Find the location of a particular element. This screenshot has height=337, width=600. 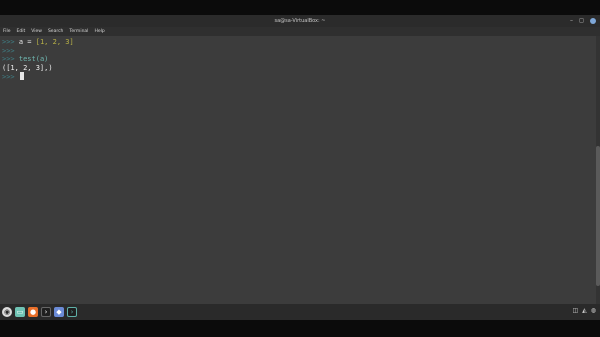

text-cursor is located at coordinates (21, 76).